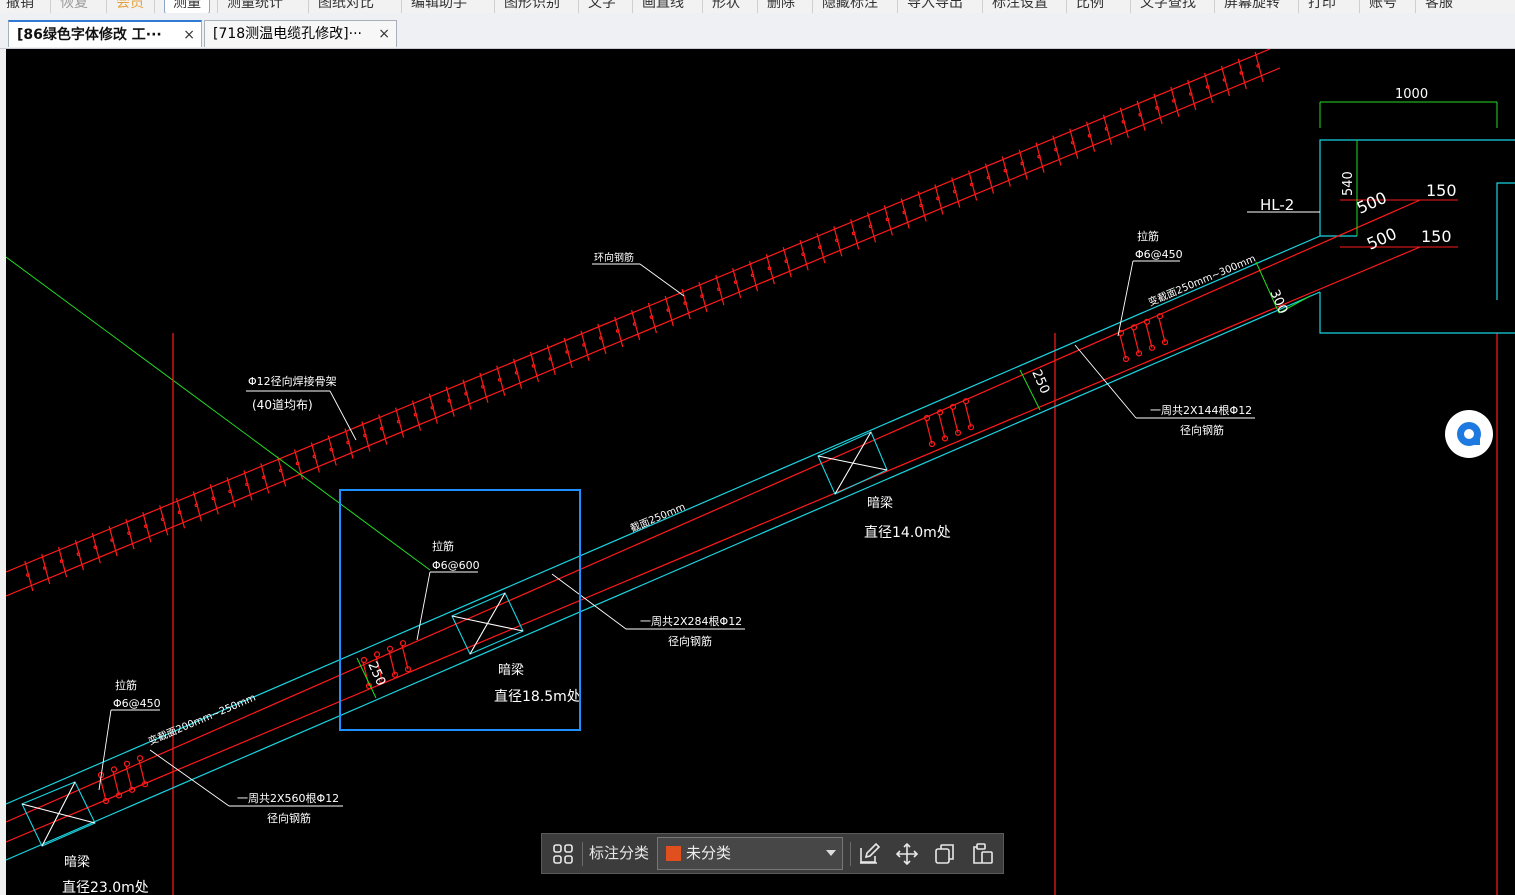 Image resolution: width=1515 pixels, height=895 pixels. I want to click on menu-item: 图形识别, so click(532, 6).